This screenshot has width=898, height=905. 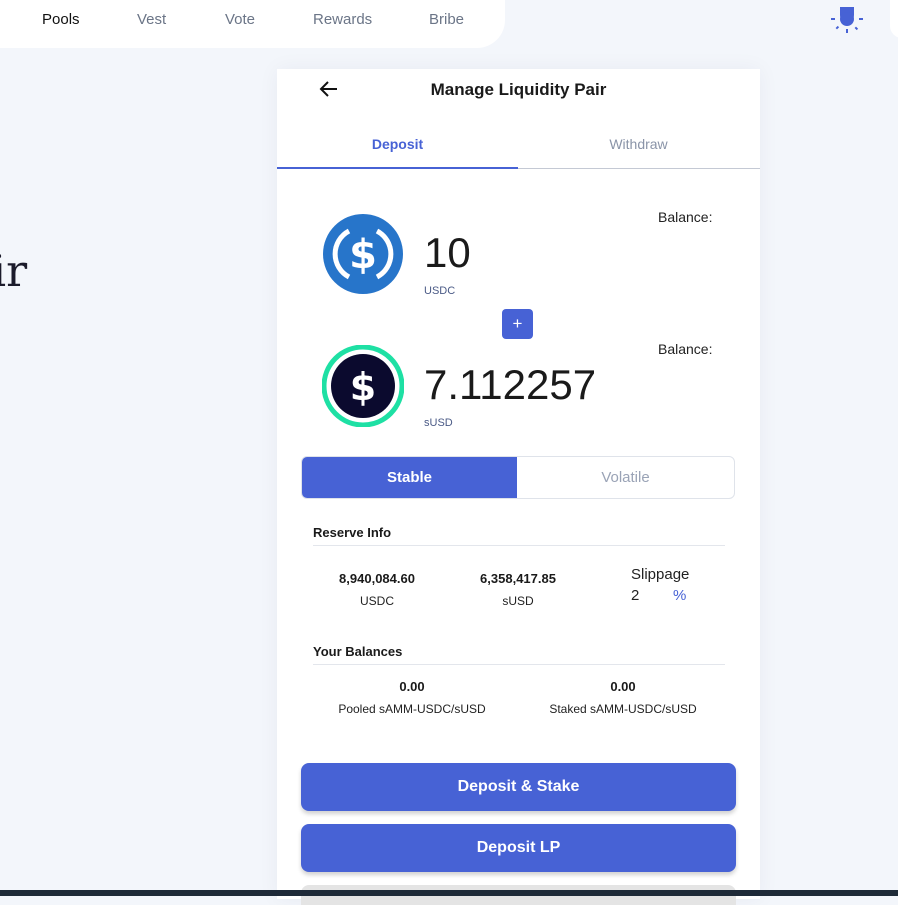 What do you see at coordinates (518, 601) in the screenshot?
I see `reserve-susd-symbol: sUSD` at bounding box center [518, 601].